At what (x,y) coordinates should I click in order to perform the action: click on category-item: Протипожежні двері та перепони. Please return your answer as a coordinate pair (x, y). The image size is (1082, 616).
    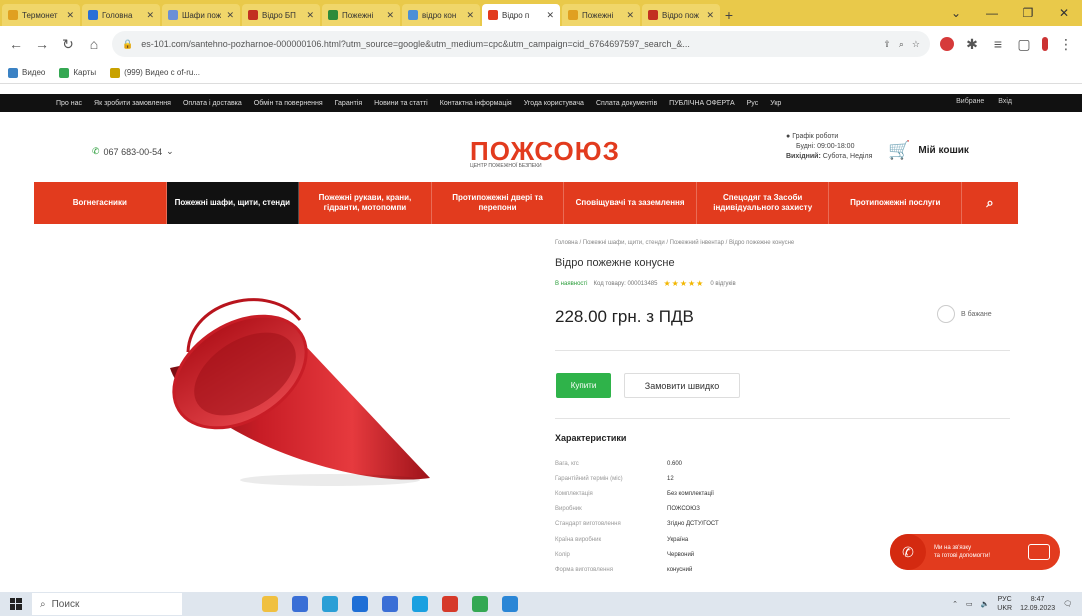
    Looking at the image, I should click on (498, 203).